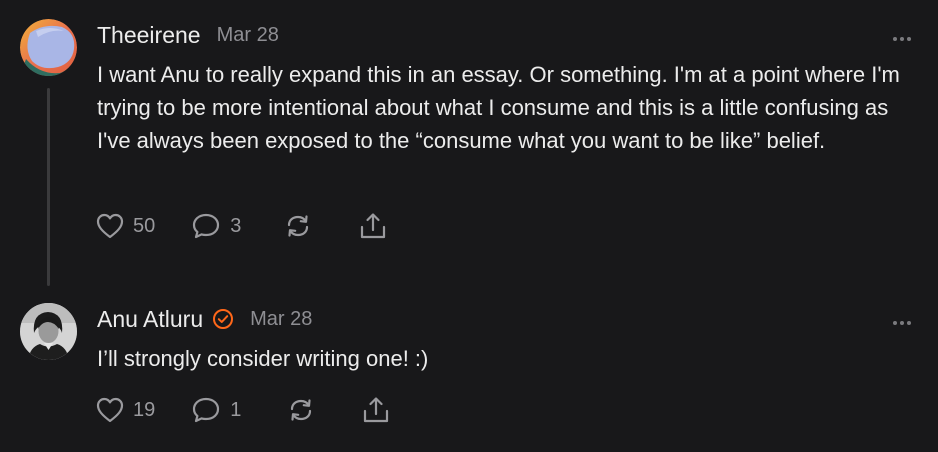 The image size is (938, 452). I want to click on like-count: 50, so click(144, 225).